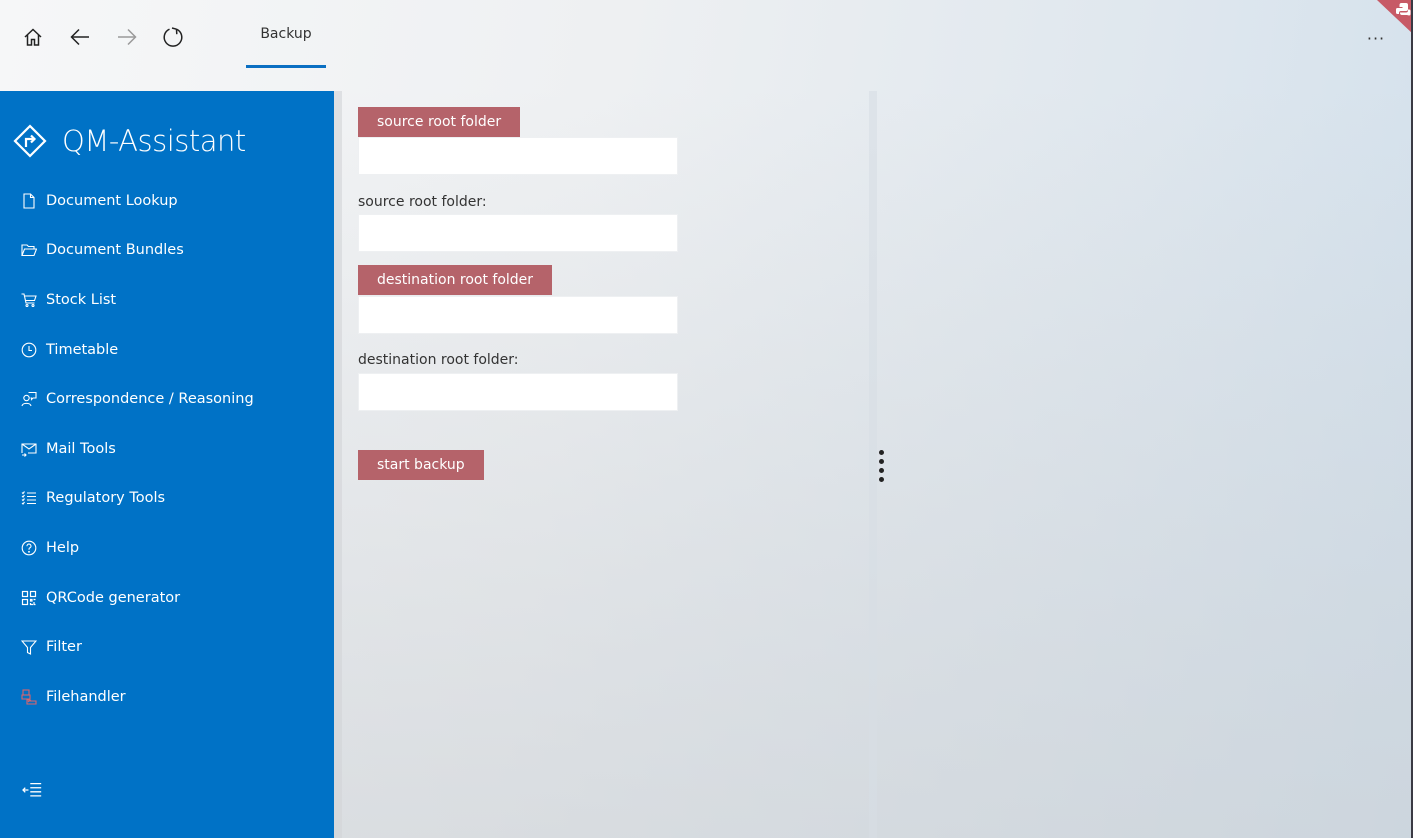  I want to click on sidebar-item-label: Help, so click(63, 547).